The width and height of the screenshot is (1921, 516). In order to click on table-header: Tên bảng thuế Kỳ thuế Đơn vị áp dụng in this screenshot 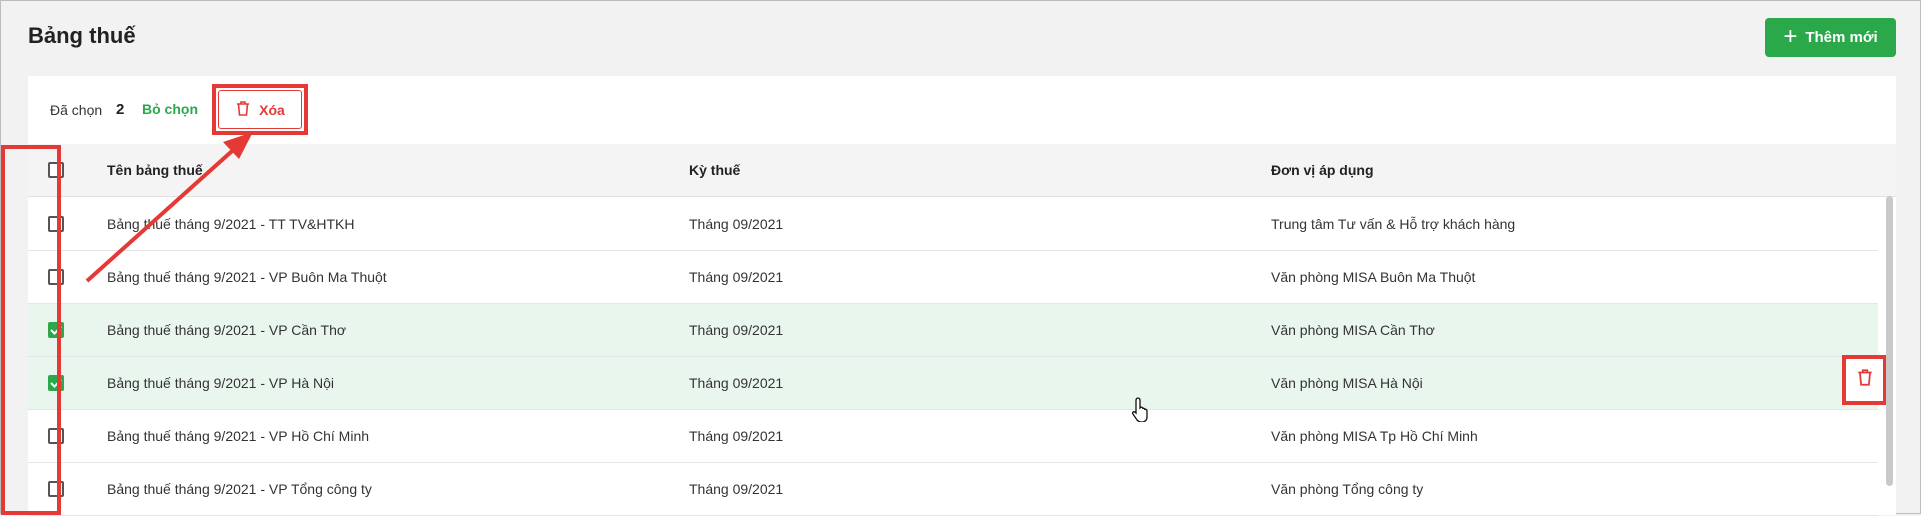, I will do `click(962, 170)`.